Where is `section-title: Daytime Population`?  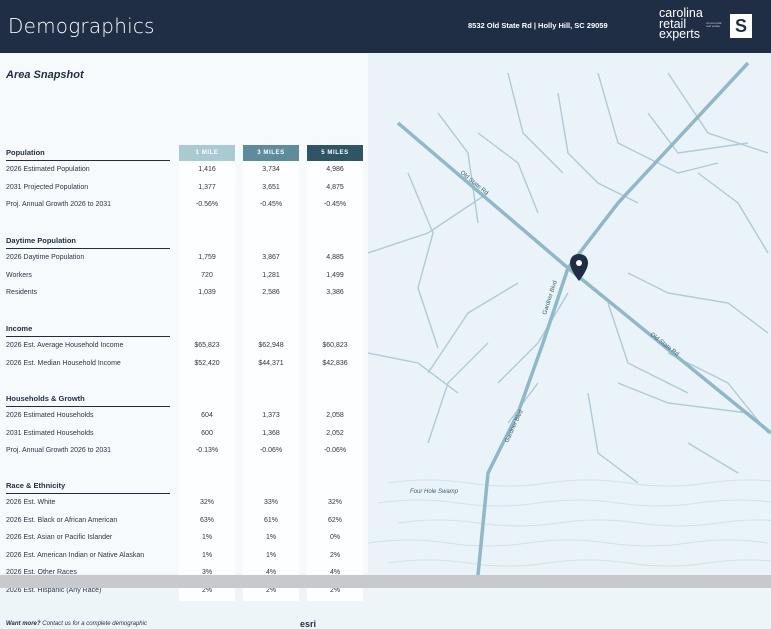
section-title: Daytime Population is located at coordinates (41, 240).